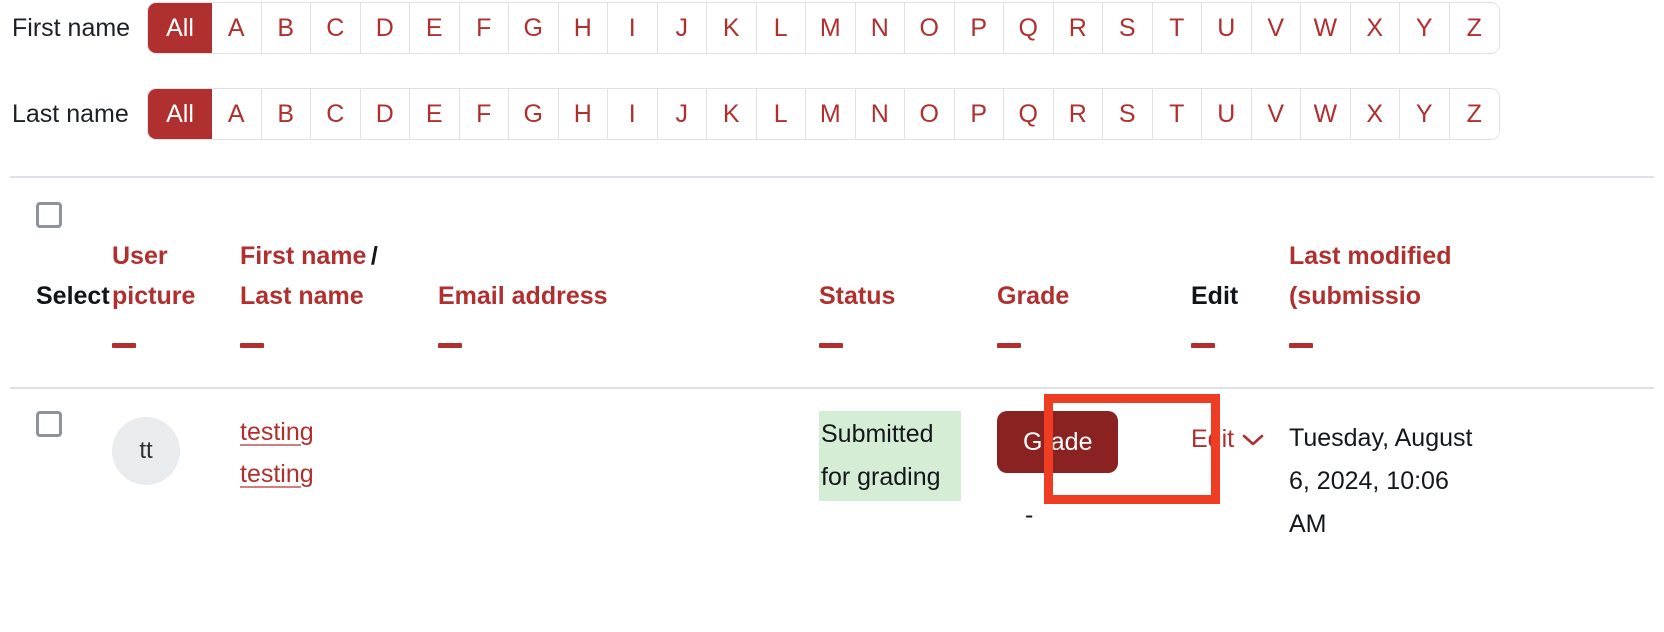  Describe the element at coordinates (682, 28) in the screenshot. I see `first-name-initial-j: J` at that location.